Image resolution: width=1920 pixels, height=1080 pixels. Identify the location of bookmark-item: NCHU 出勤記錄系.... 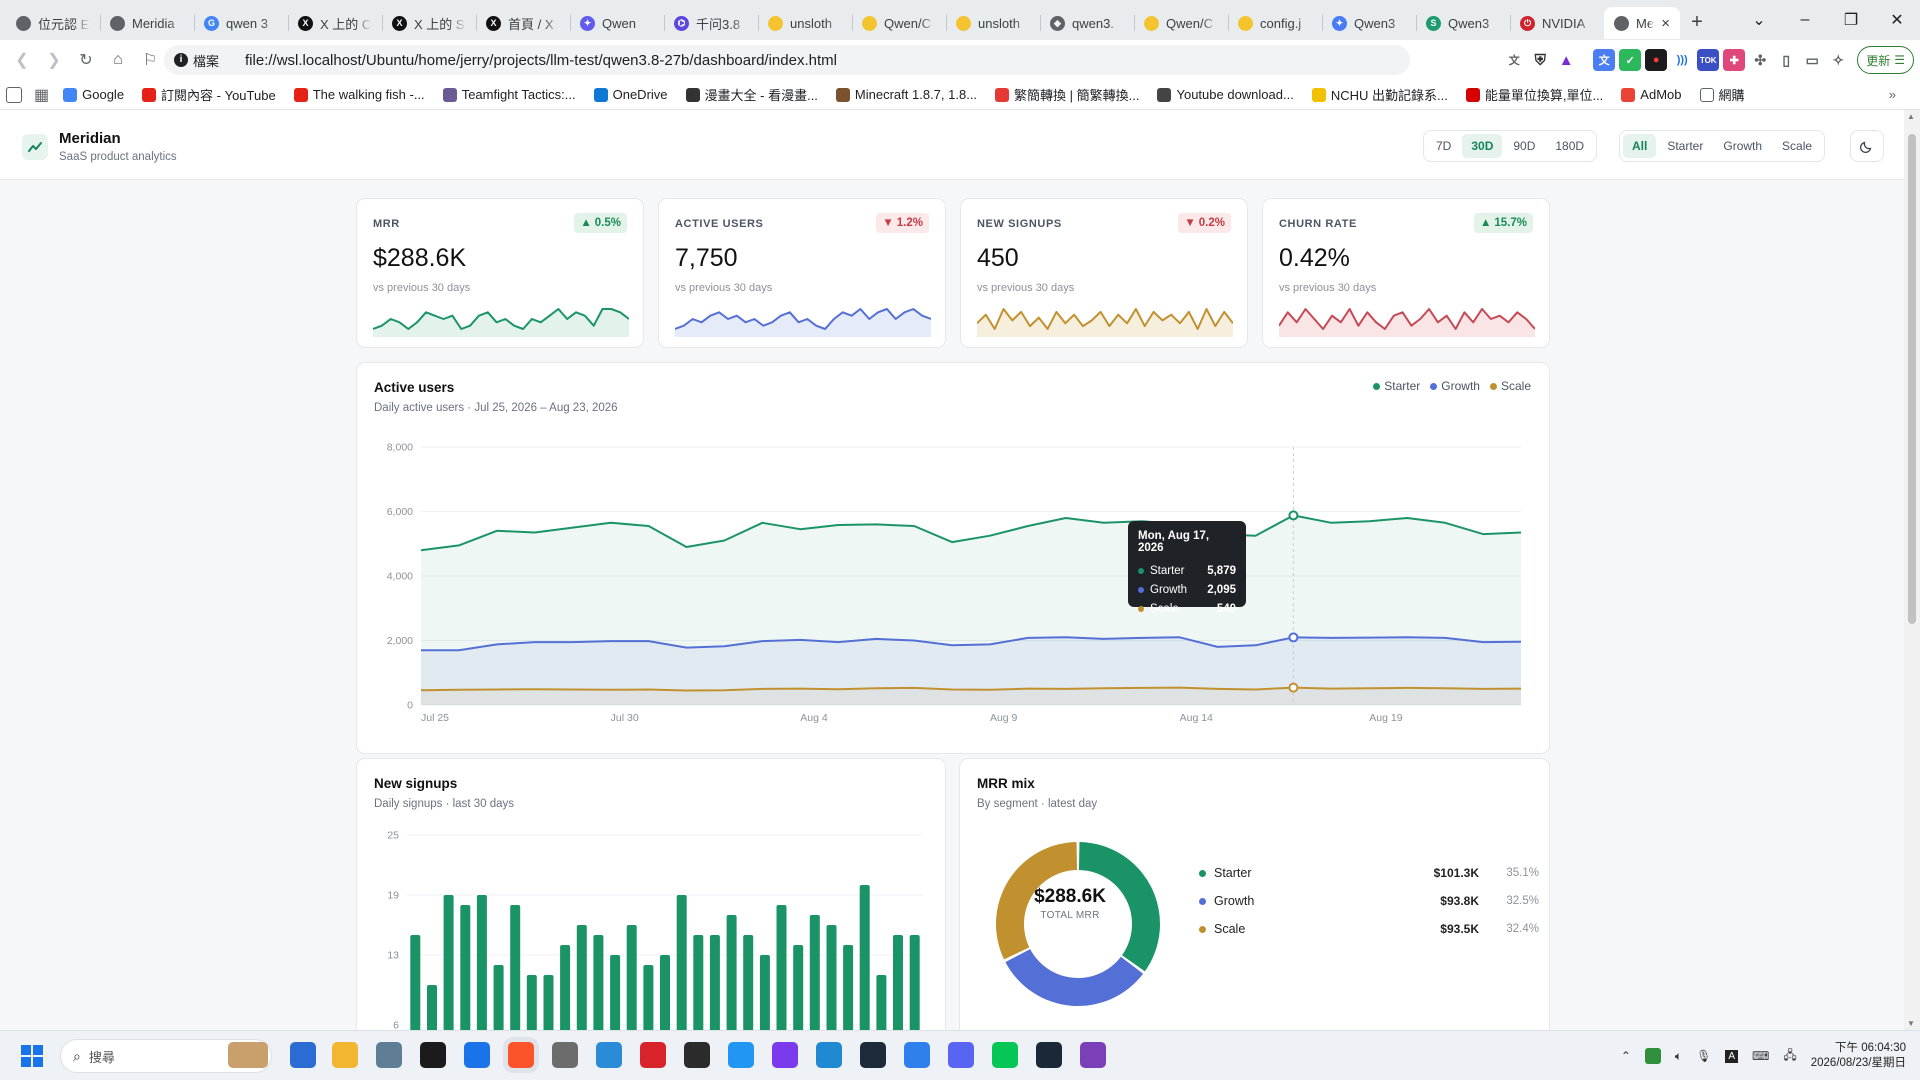
(1379, 94).